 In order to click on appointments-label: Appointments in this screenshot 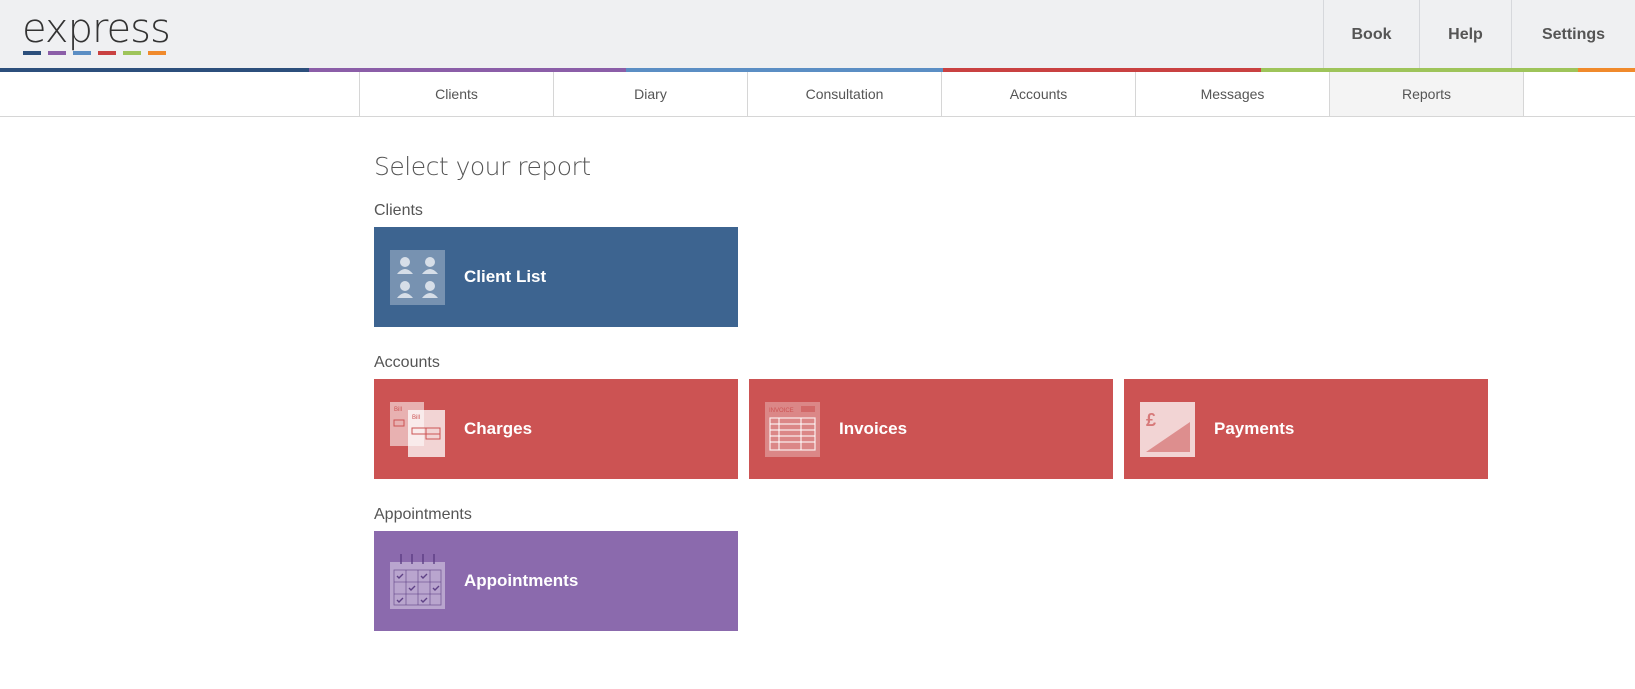, I will do `click(521, 580)`.